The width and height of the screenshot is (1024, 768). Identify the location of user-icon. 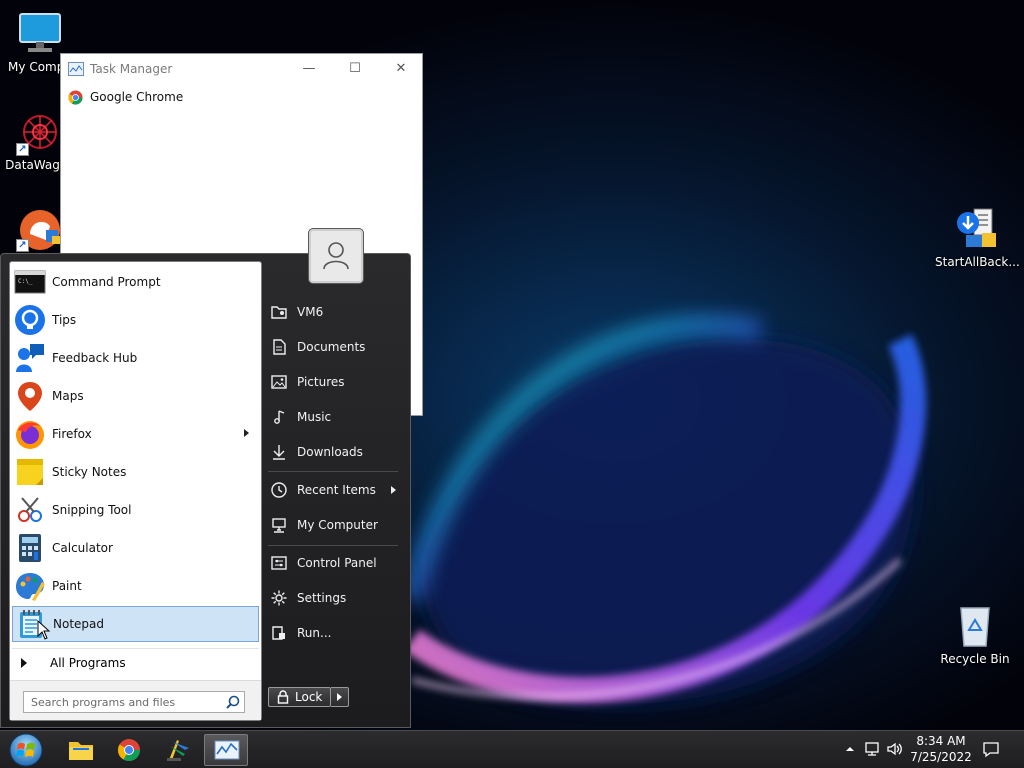
(336, 256).